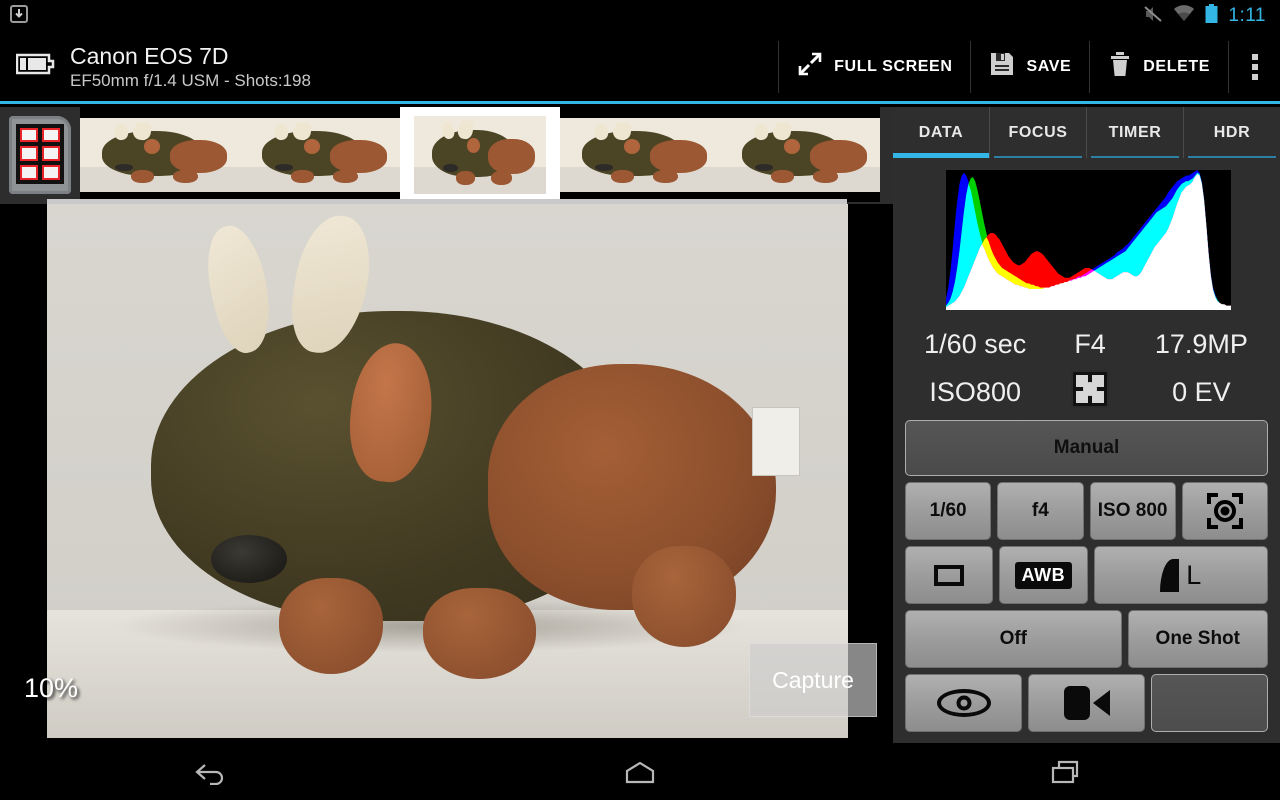 This screenshot has height=800, width=1280. Describe the element at coordinates (1038, 157) in the screenshot. I see `tab-focus-underline` at that location.